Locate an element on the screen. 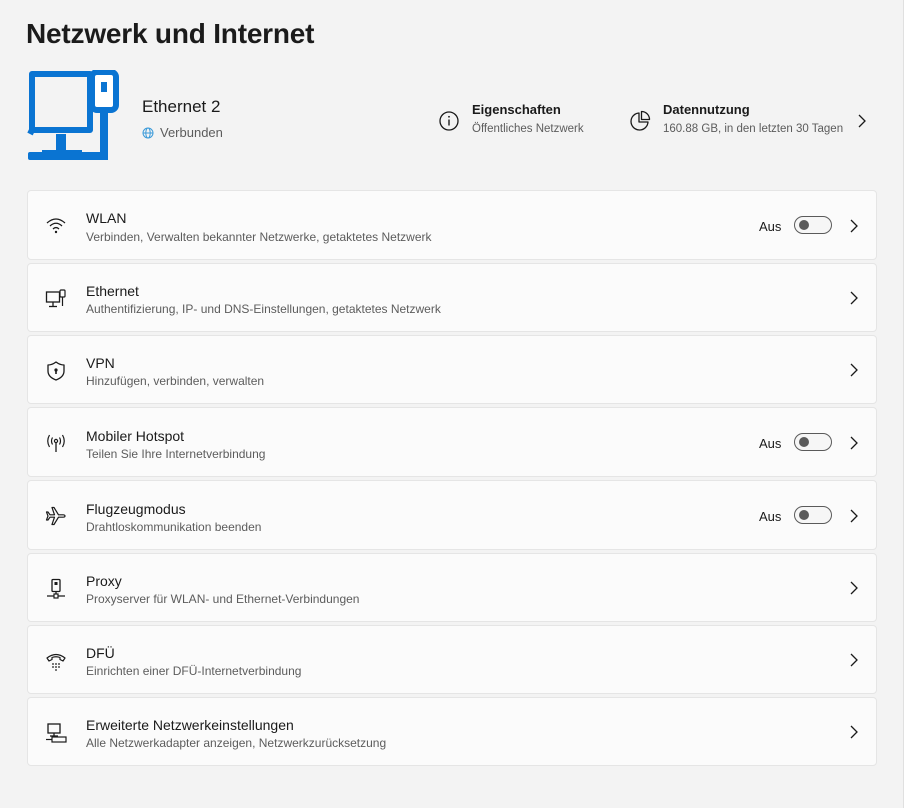  ethernet-title: Ethernet is located at coordinates (112, 291).